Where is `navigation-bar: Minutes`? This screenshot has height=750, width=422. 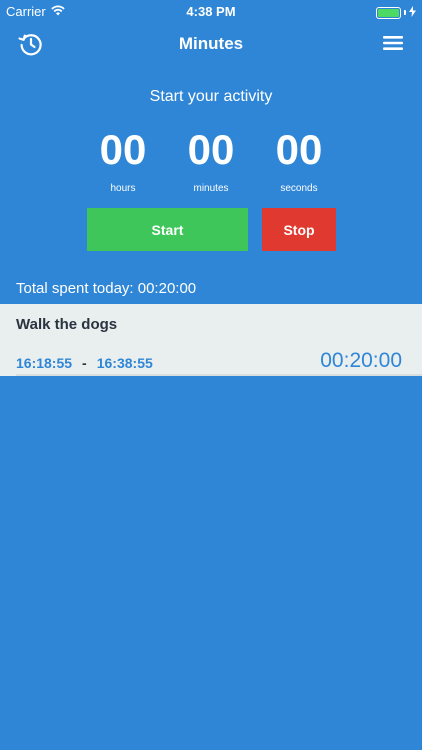
navigation-bar: Minutes is located at coordinates (211, 44).